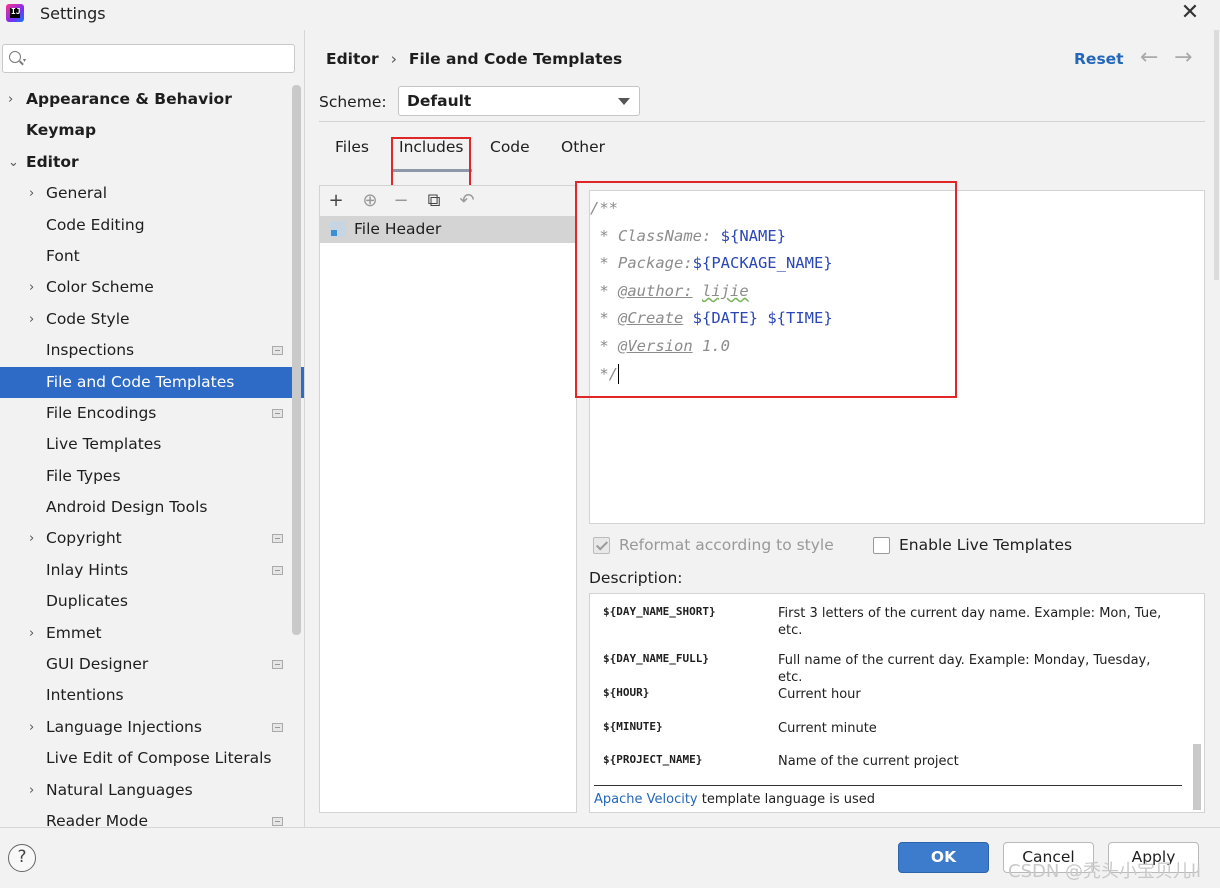  I want to click on sidebar-item-gui-designer: GUI Designer, so click(152, 664).